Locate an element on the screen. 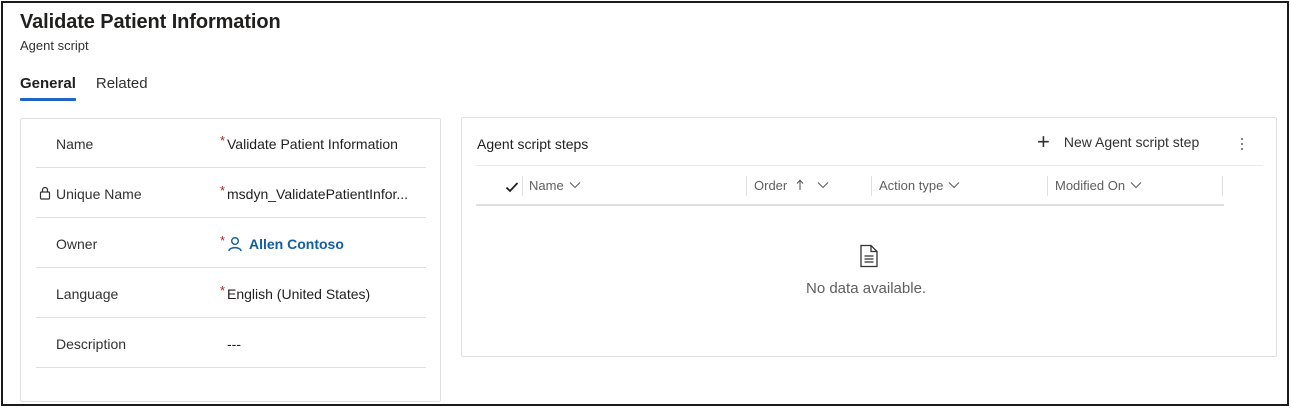  owner-name: Allen Contoso is located at coordinates (296, 243).